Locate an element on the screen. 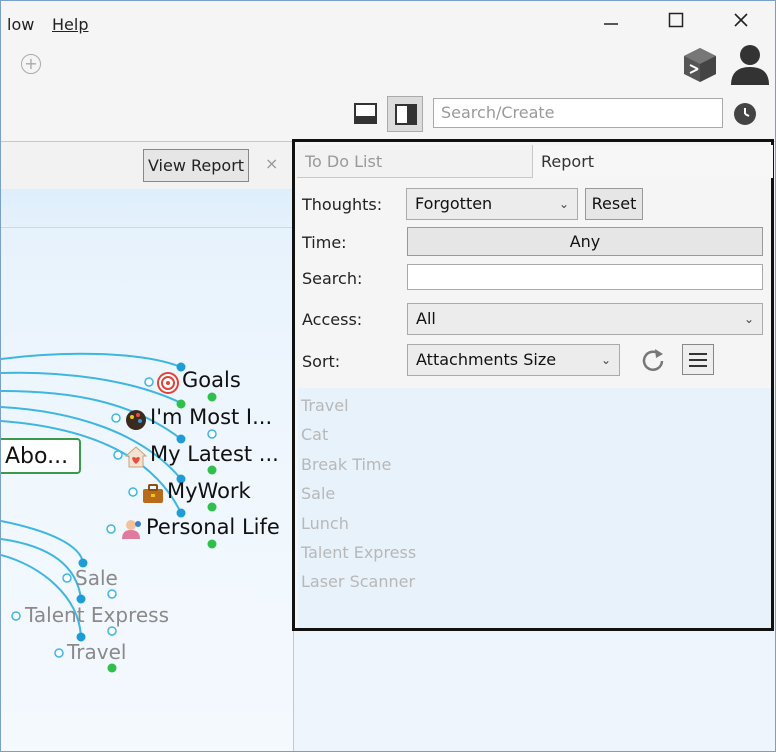  house-heart-icon is located at coordinates (136, 457).